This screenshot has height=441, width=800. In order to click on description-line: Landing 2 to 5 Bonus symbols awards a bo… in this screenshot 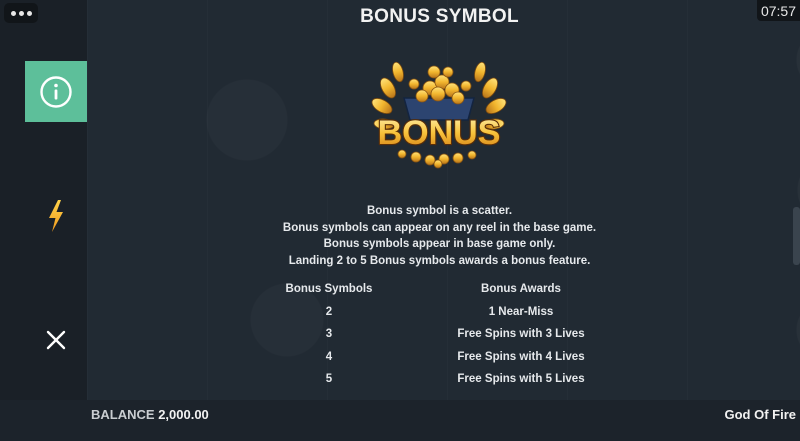, I will do `click(439, 260)`.